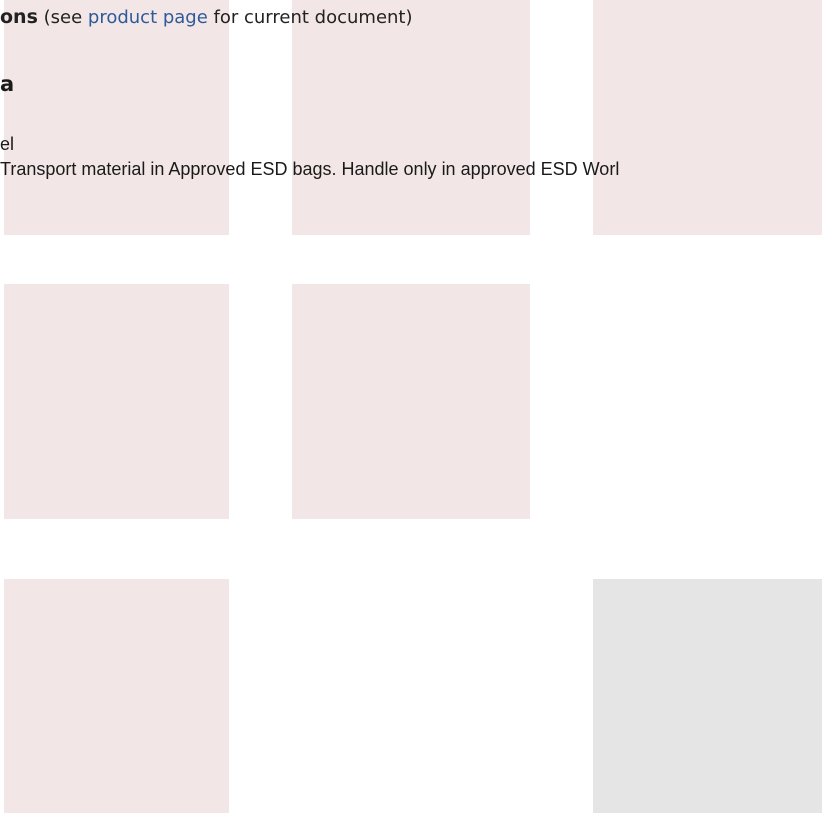  What do you see at coordinates (707, 696) in the screenshot?
I see `background-tile-grey` at bounding box center [707, 696].